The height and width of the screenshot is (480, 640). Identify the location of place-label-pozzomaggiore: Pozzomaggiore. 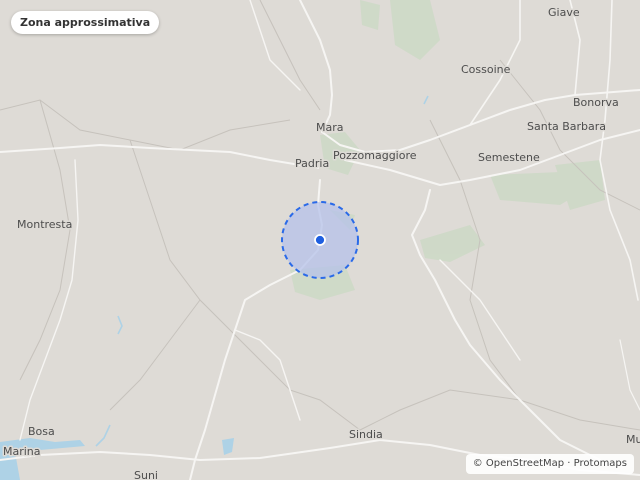
(375, 155).